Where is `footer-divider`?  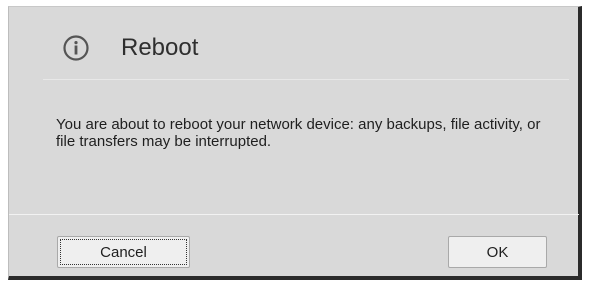
footer-divider is located at coordinates (294, 214).